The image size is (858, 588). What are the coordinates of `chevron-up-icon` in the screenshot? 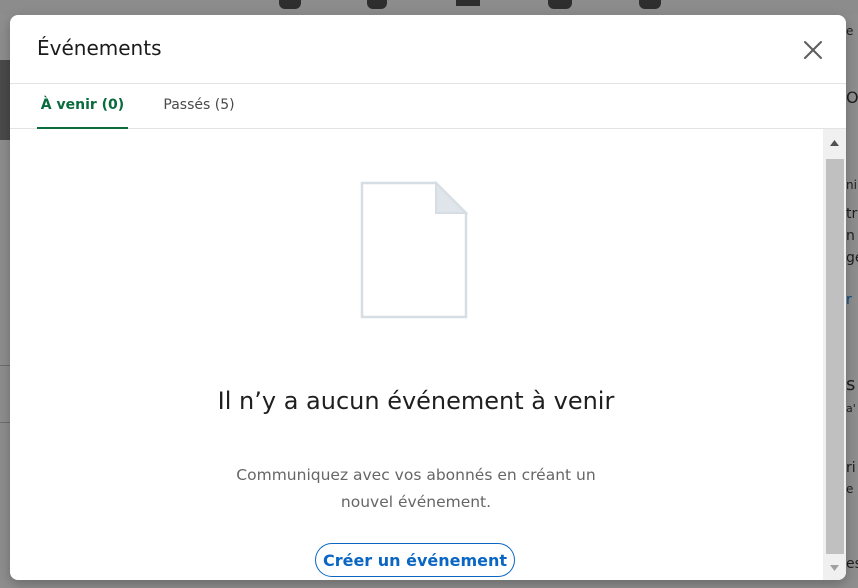 It's located at (834, 143).